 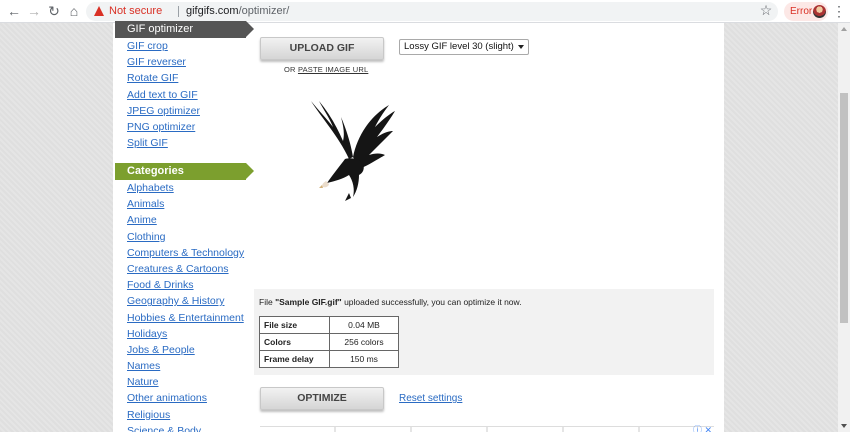 I want to click on scroll-up-icon, so click(x=844, y=29).